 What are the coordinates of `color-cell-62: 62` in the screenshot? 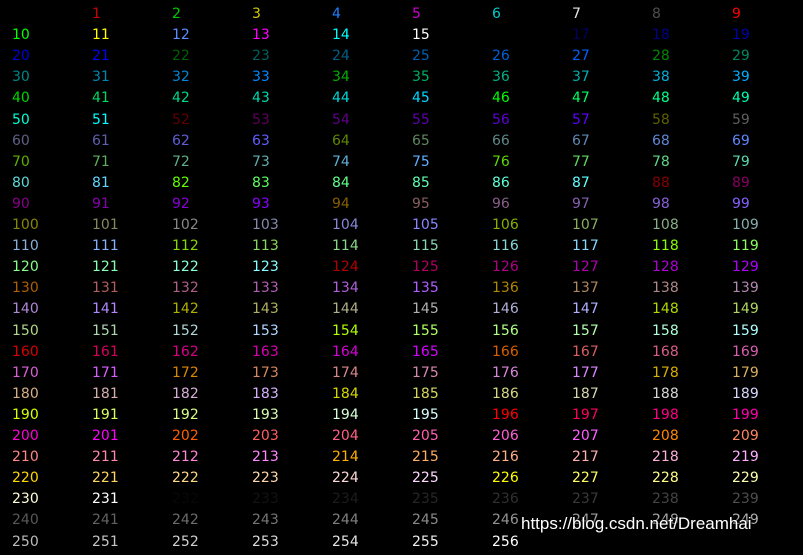 It's located at (181, 140).